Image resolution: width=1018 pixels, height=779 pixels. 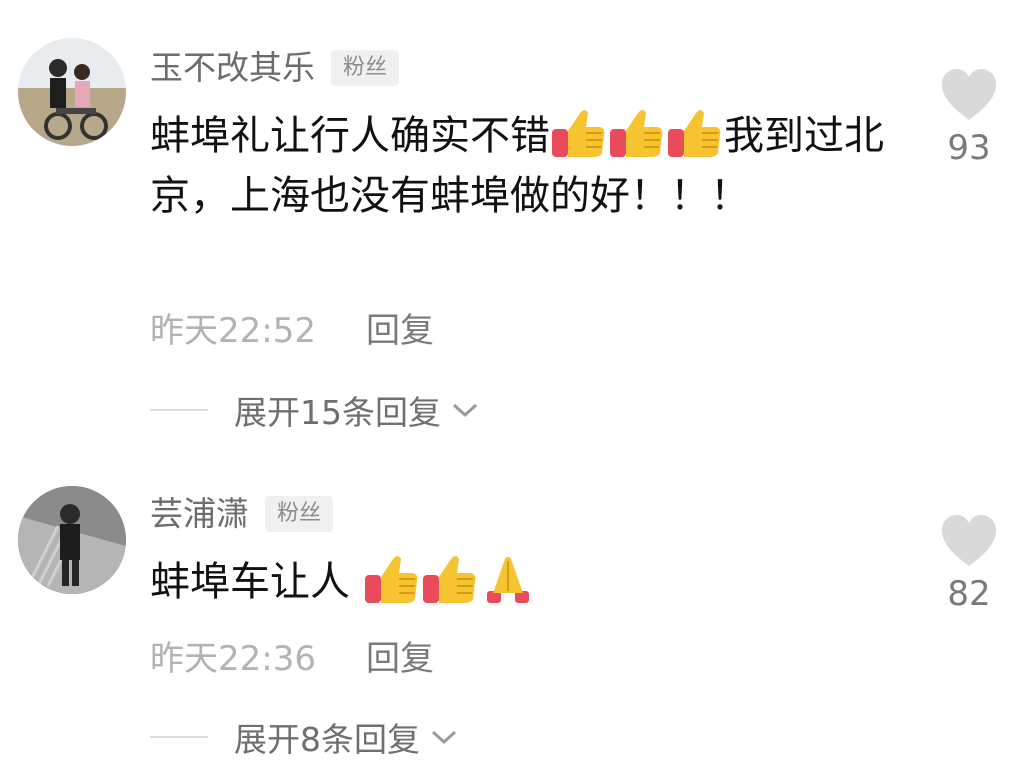 What do you see at coordinates (969, 148) in the screenshot?
I see `like-count: 93` at bounding box center [969, 148].